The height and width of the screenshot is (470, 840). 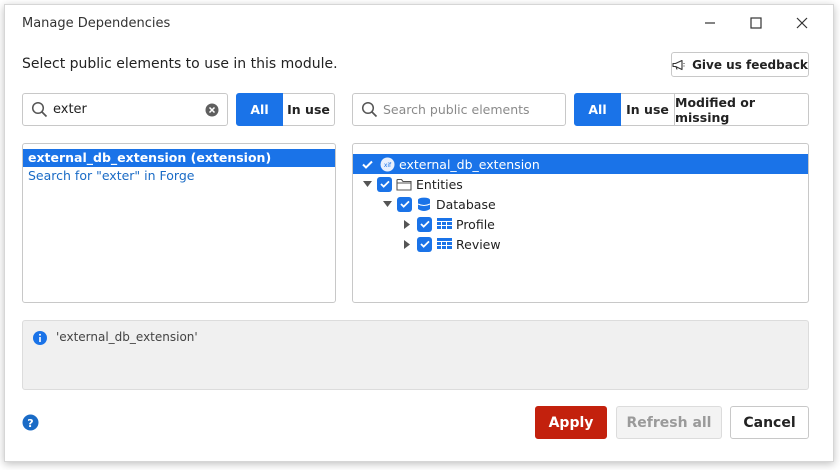 I want to click on refresh-all-button: Refresh all, so click(x=669, y=422).